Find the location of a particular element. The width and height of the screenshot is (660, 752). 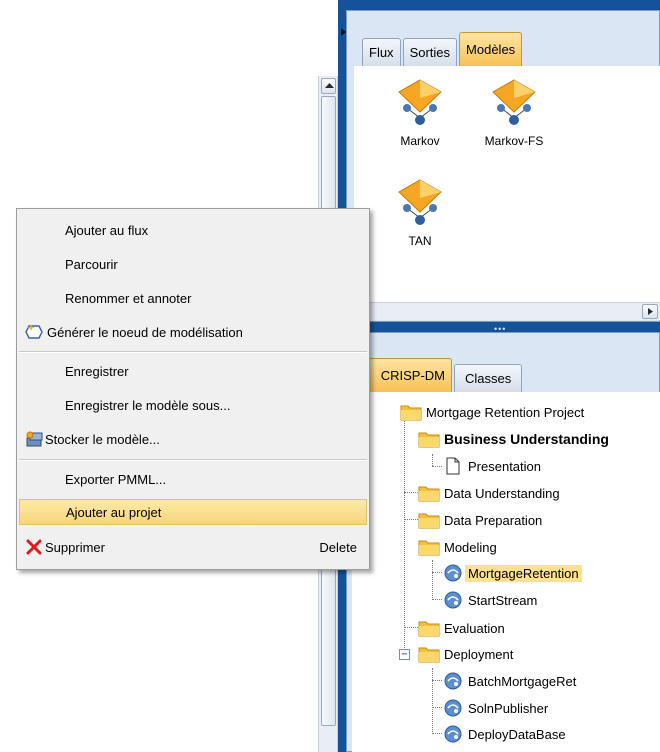

tree-node-business-understanding: Business Understanding is located at coordinates (513, 439).